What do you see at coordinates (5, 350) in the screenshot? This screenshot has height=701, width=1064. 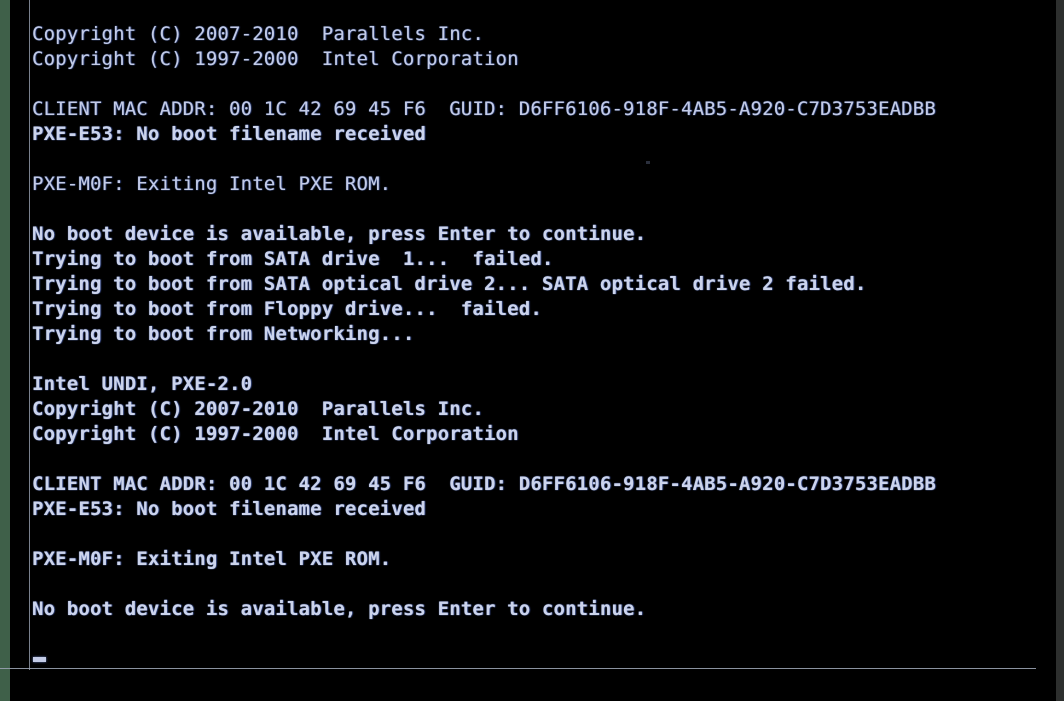 I see `left-edge-strip` at bounding box center [5, 350].